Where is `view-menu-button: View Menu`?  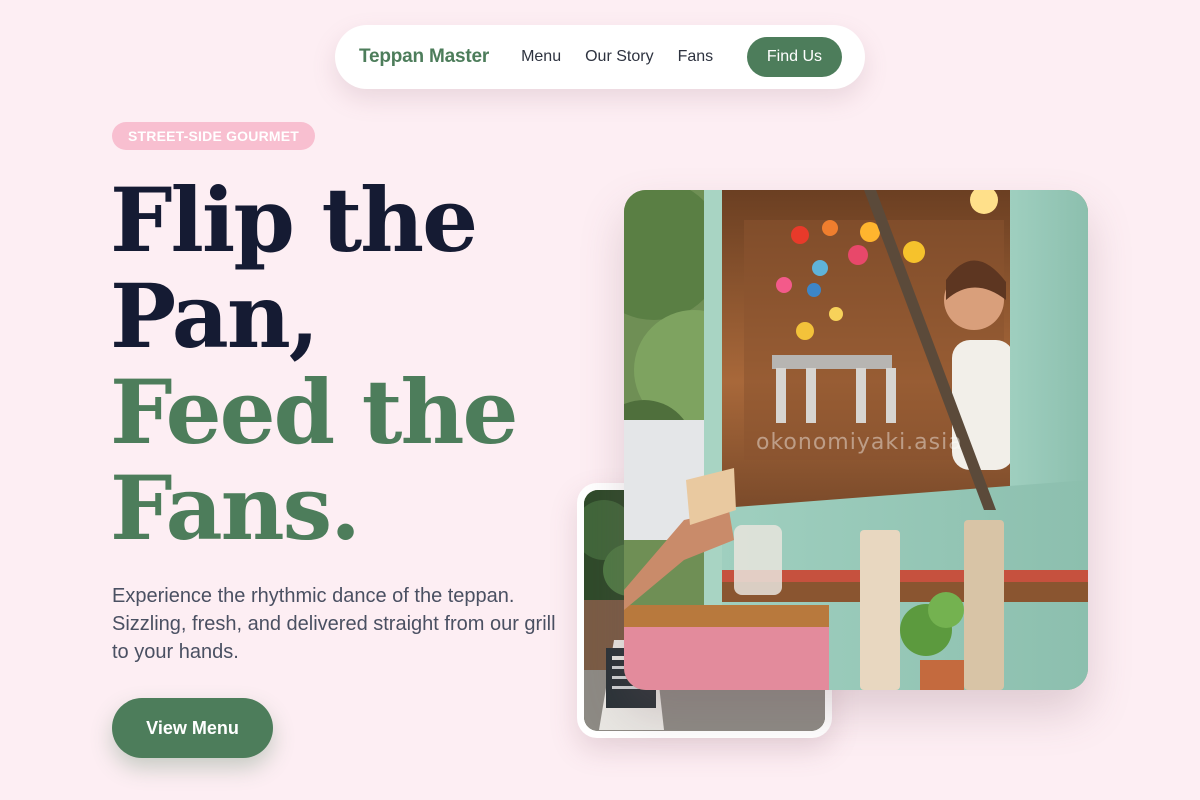
view-menu-button: View Menu is located at coordinates (192, 728).